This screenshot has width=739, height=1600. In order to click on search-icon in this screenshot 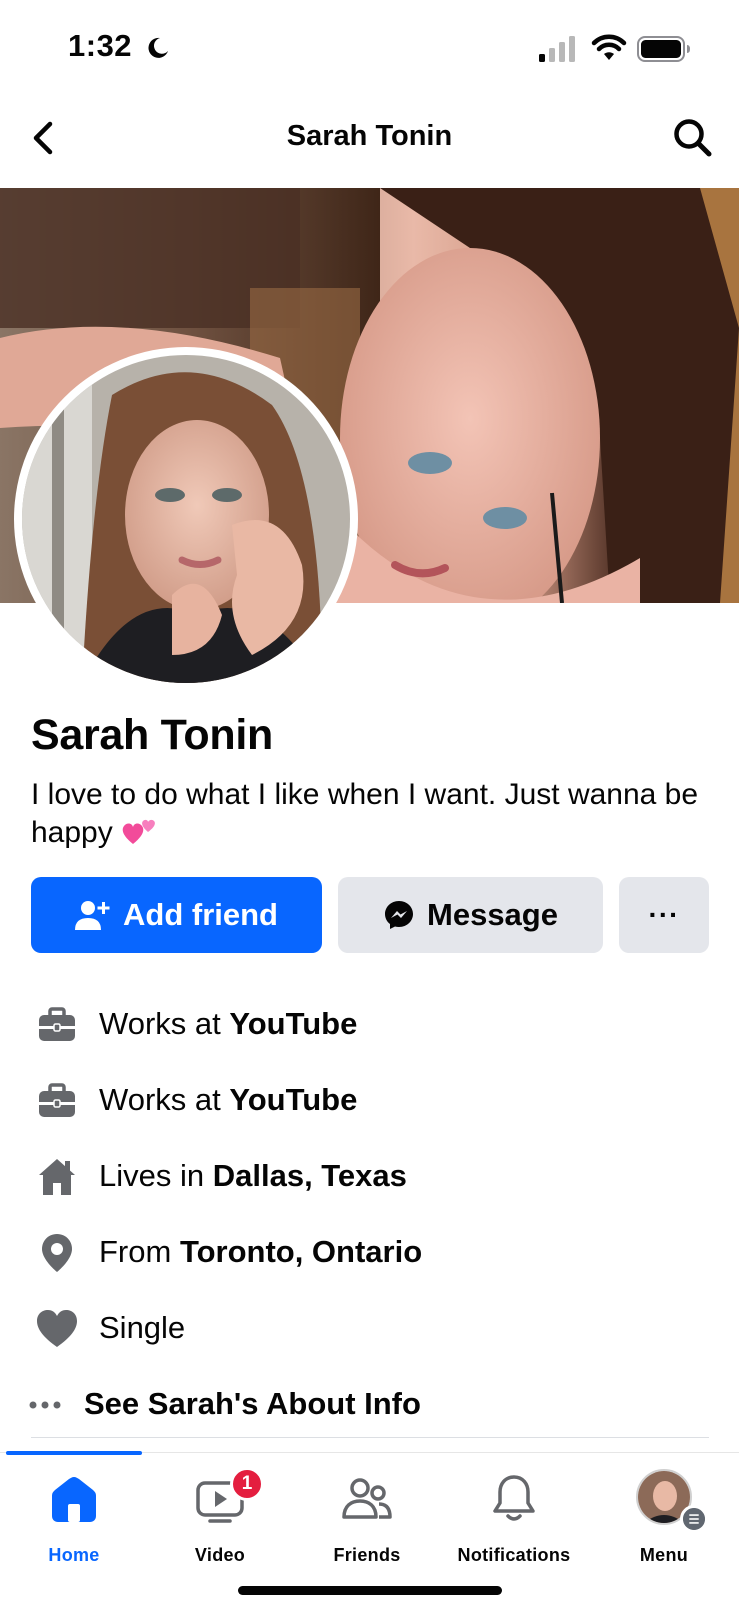, I will do `click(693, 138)`.